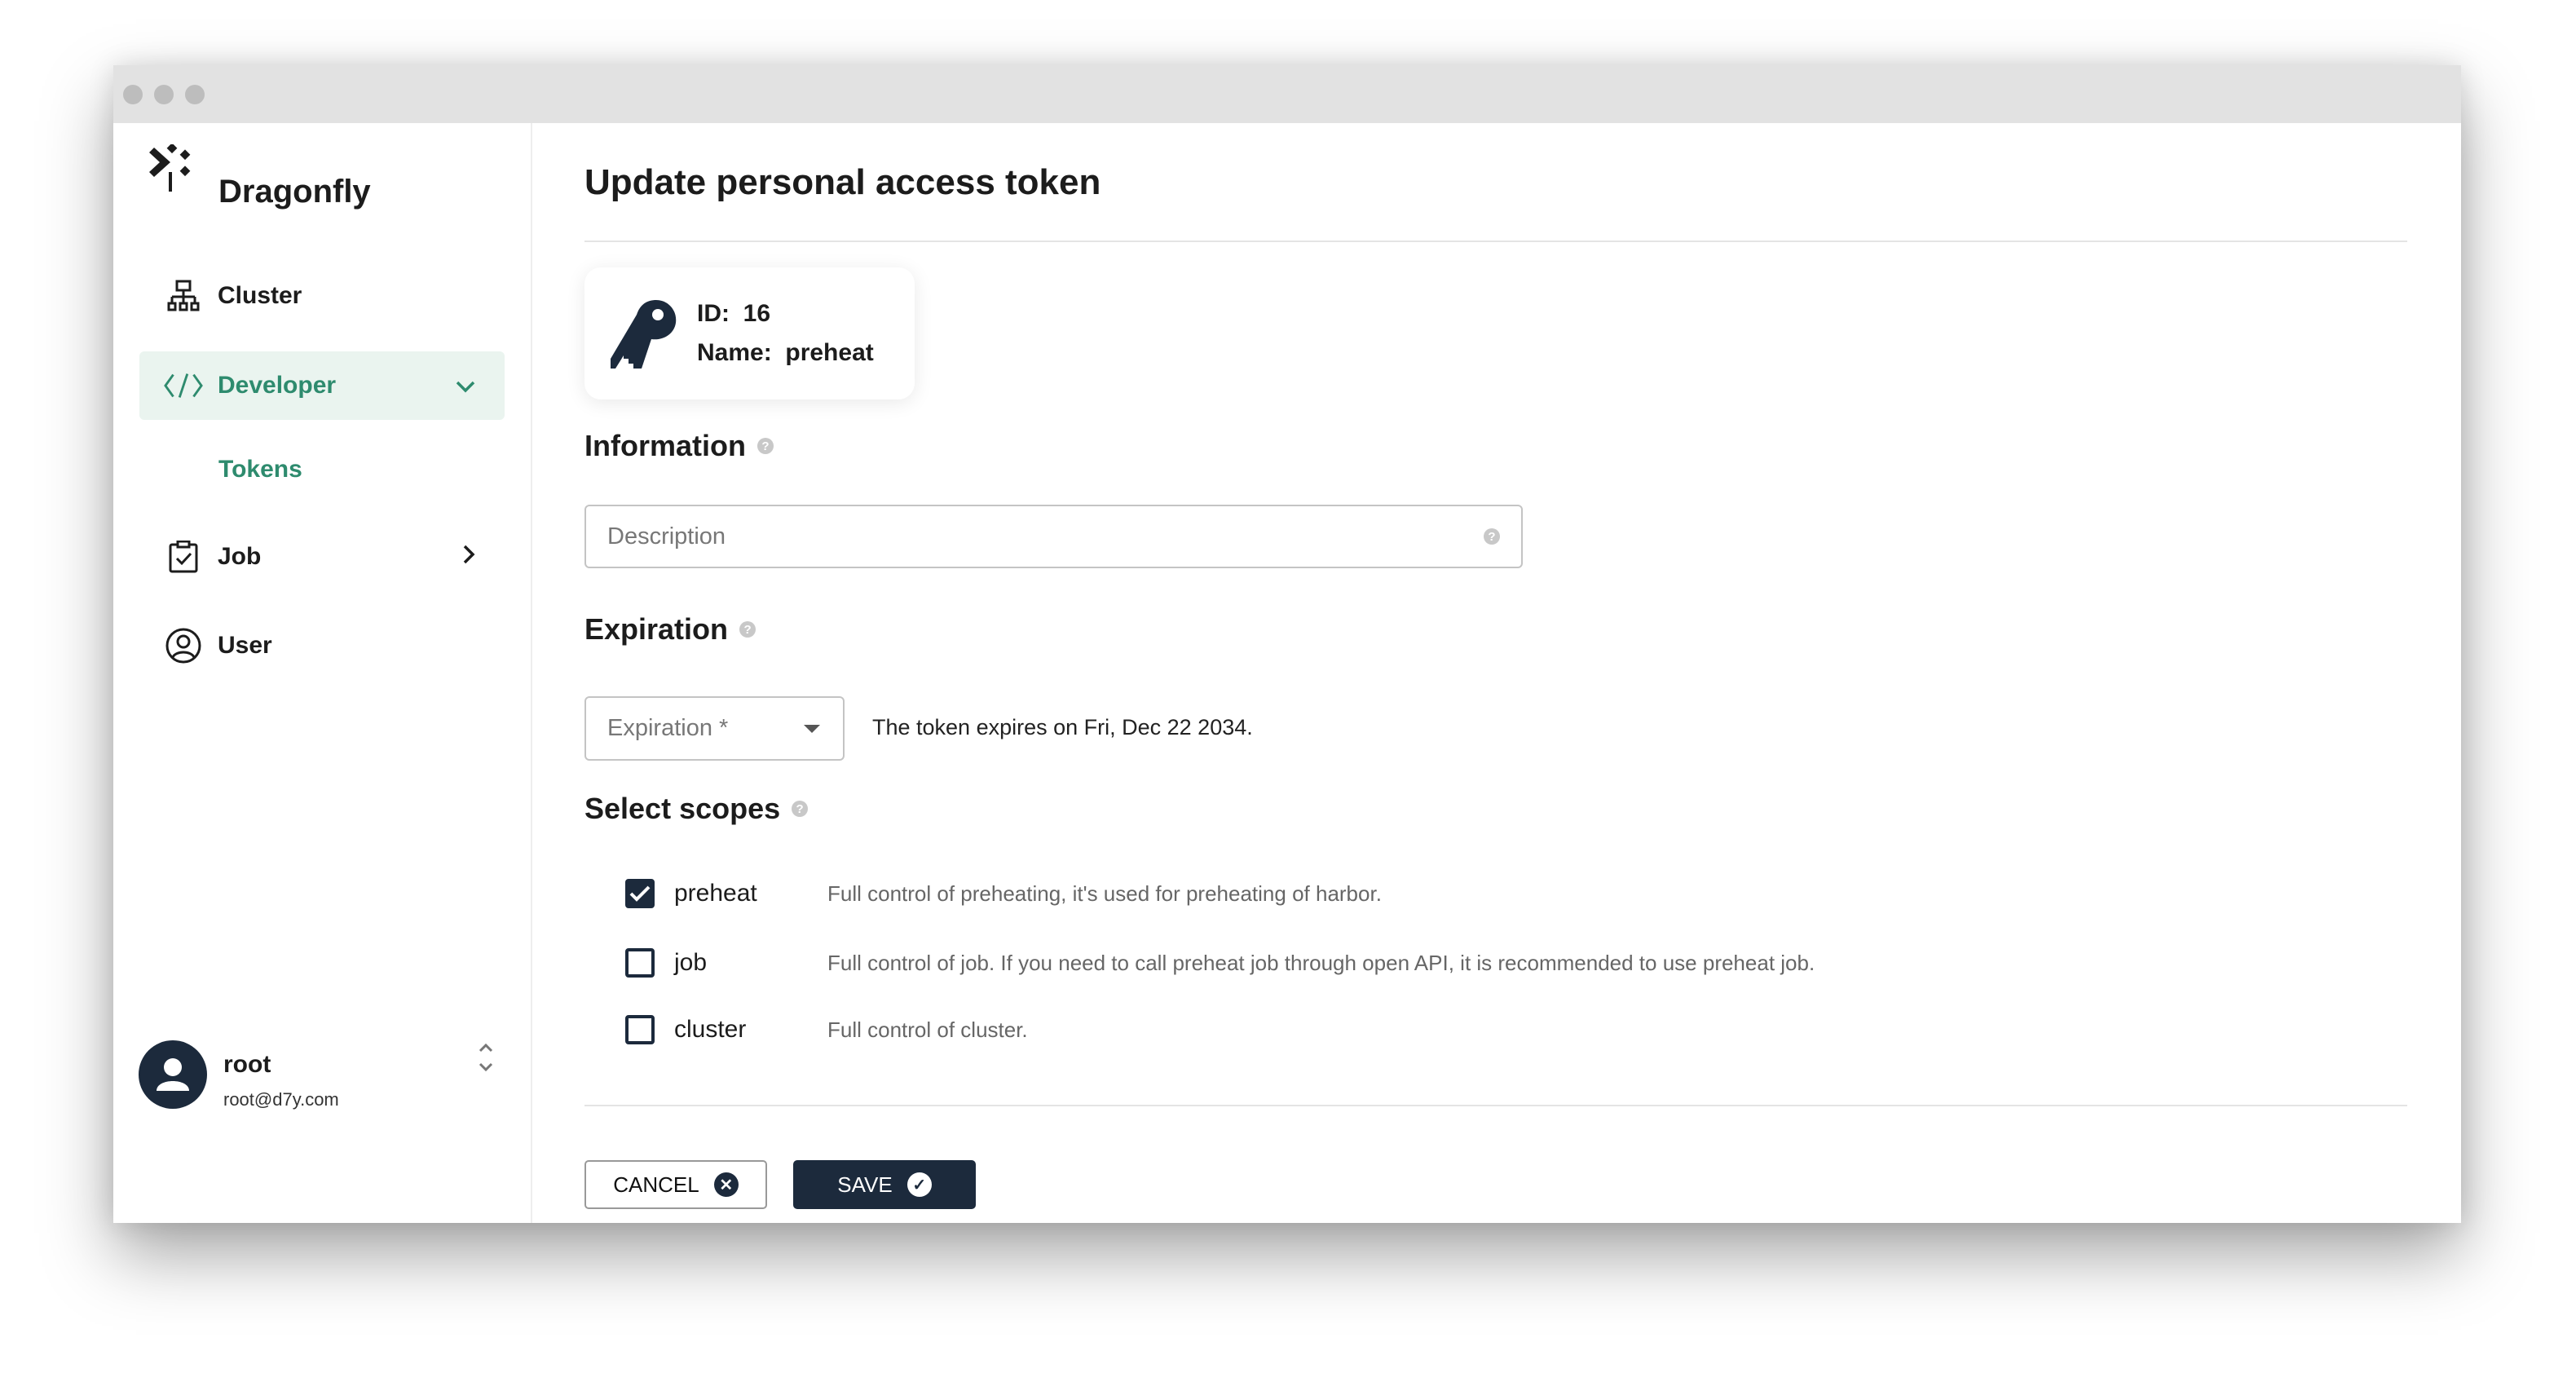  I want to click on expiration-hint: The token expires on Fri, Dec 22 2034., so click(1062, 727).